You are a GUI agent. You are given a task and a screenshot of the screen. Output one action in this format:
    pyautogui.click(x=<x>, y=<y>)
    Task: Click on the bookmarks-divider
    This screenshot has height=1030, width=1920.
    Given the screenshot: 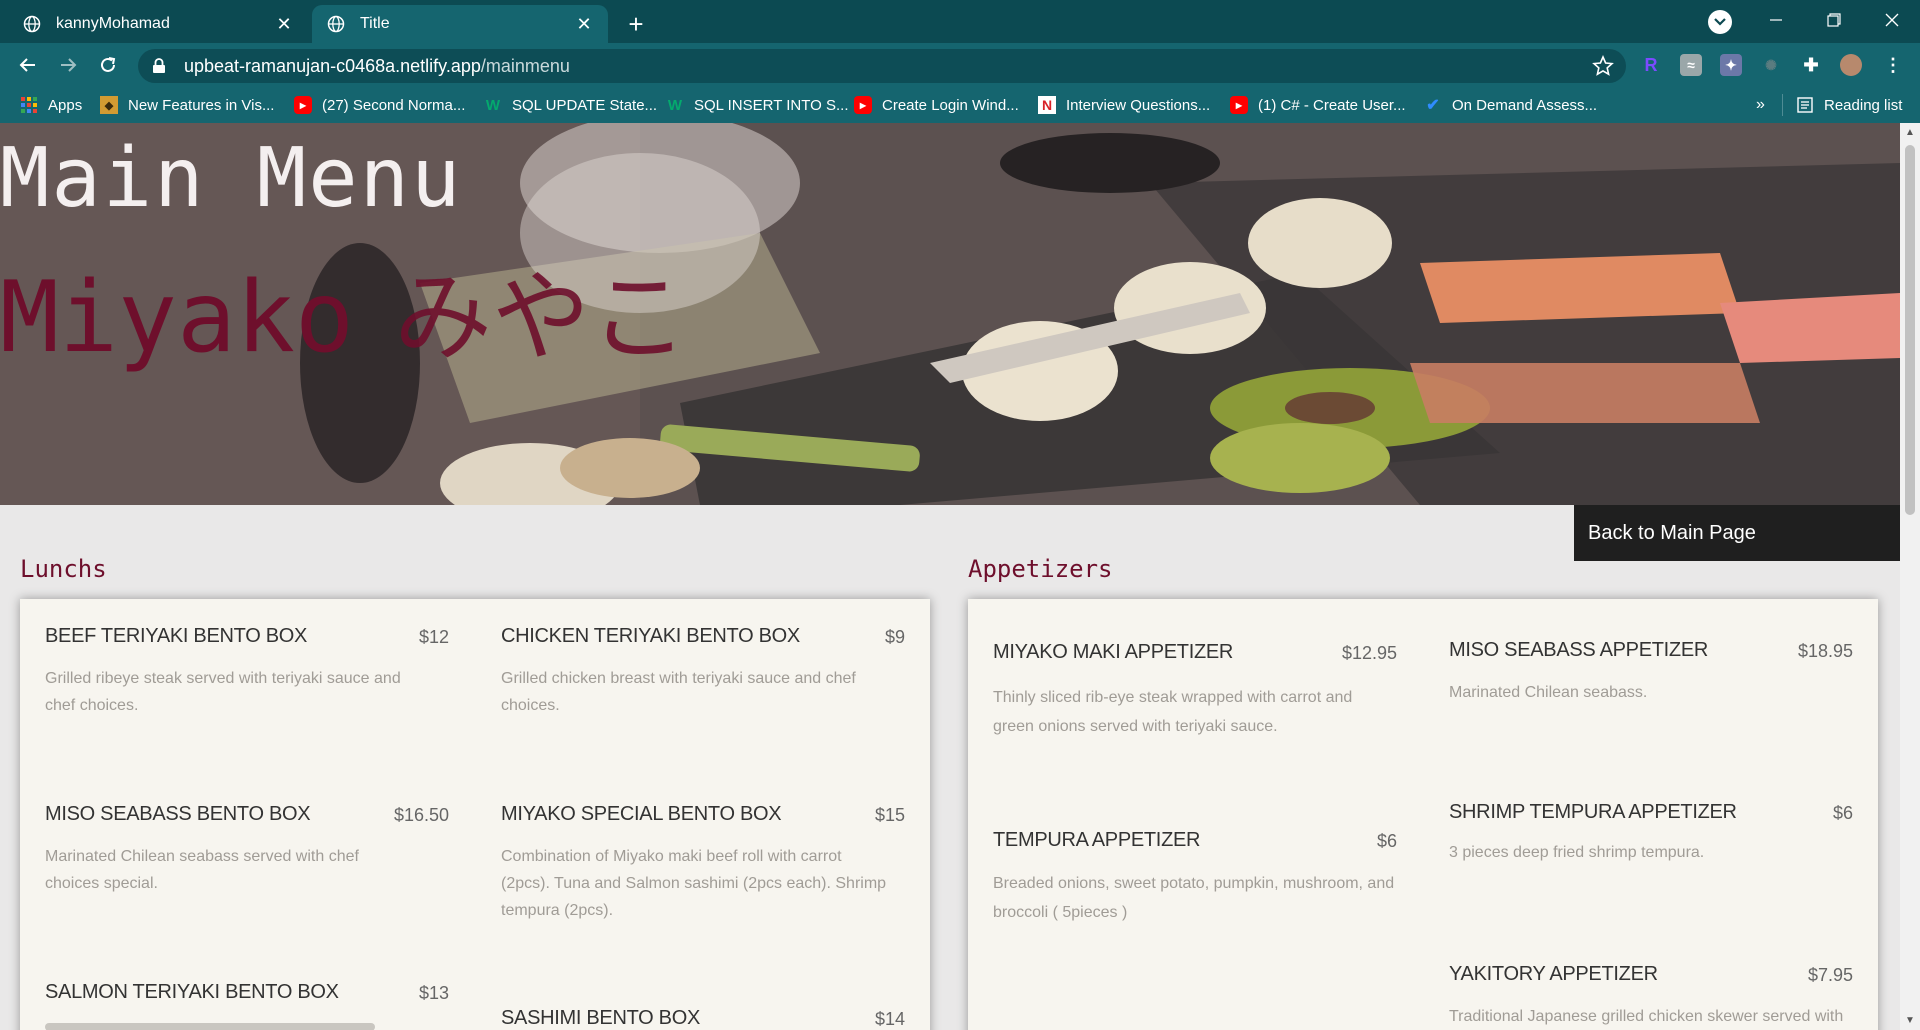 What is the action you would take?
    pyautogui.click(x=1782, y=105)
    